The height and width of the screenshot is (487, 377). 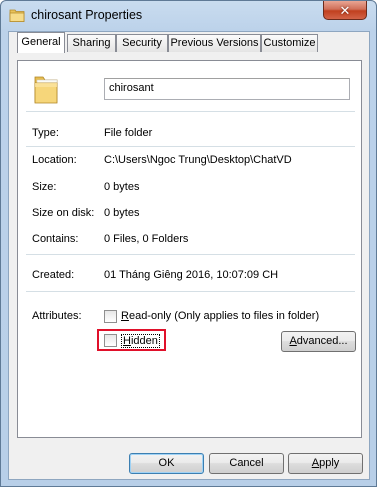 I want to click on tab-general-label: General, so click(x=41, y=42).